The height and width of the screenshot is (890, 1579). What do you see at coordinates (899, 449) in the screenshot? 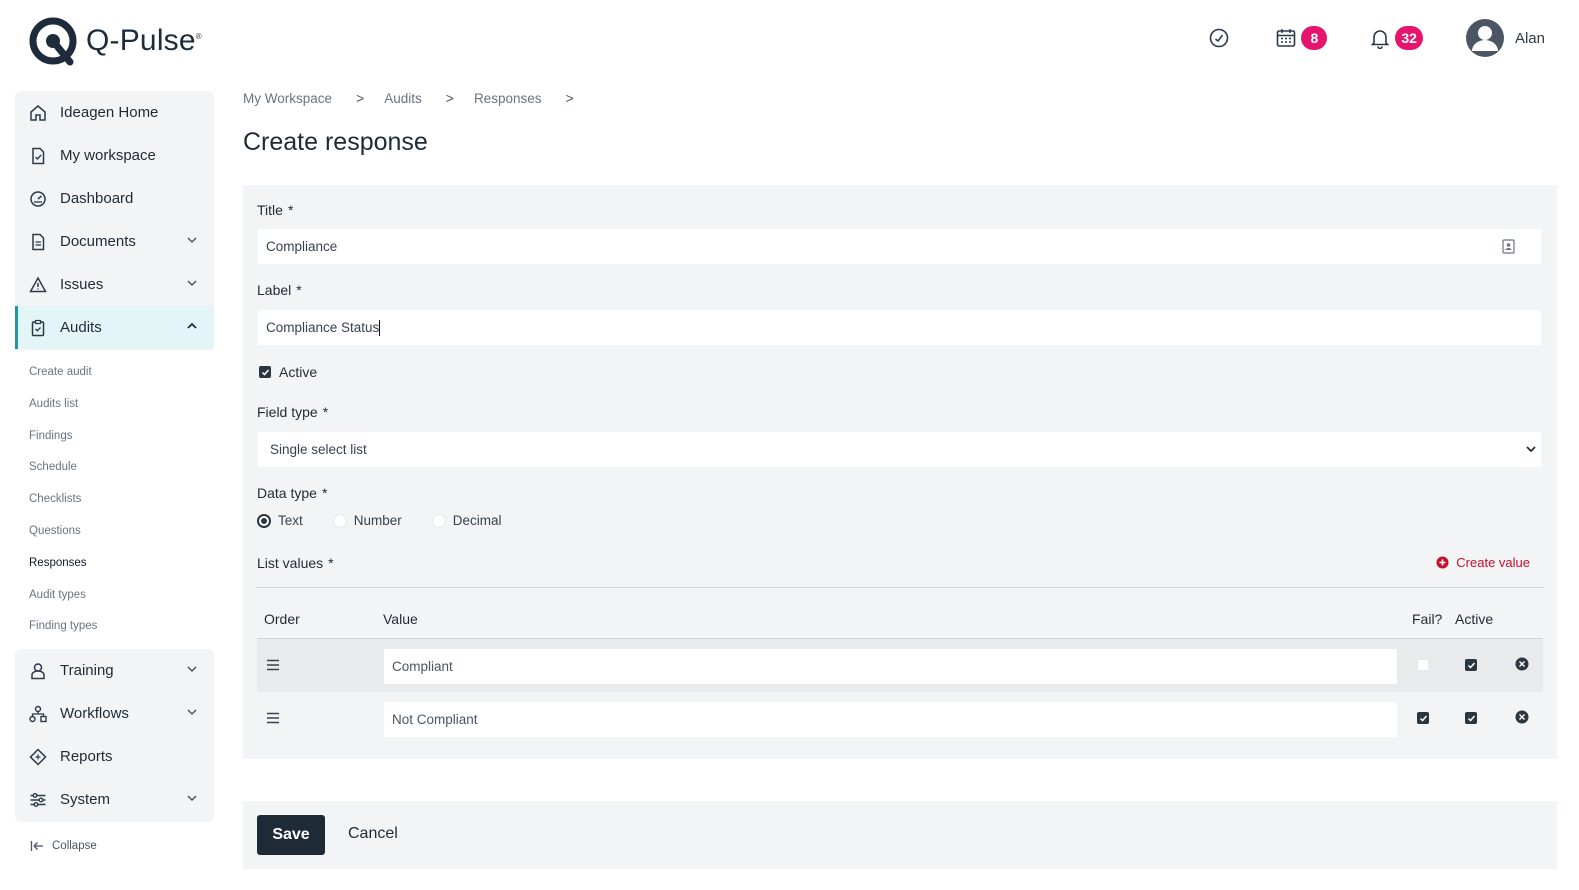
I see `field-type-select: Single select list` at bounding box center [899, 449].